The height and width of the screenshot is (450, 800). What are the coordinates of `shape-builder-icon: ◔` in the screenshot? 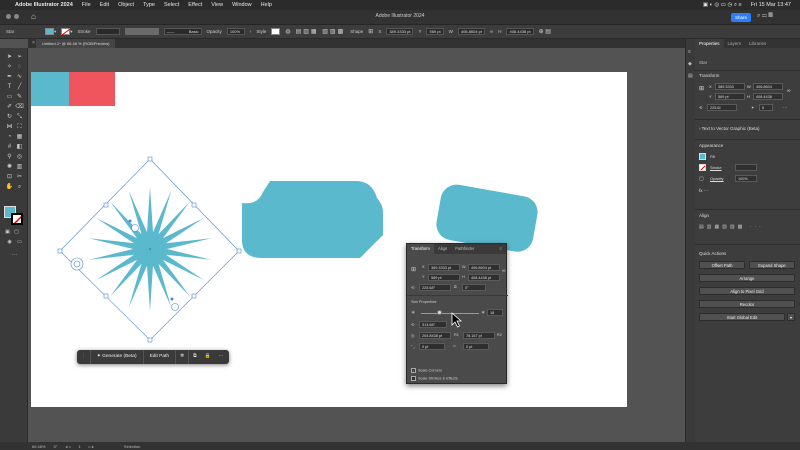 It's located at (9, 137).